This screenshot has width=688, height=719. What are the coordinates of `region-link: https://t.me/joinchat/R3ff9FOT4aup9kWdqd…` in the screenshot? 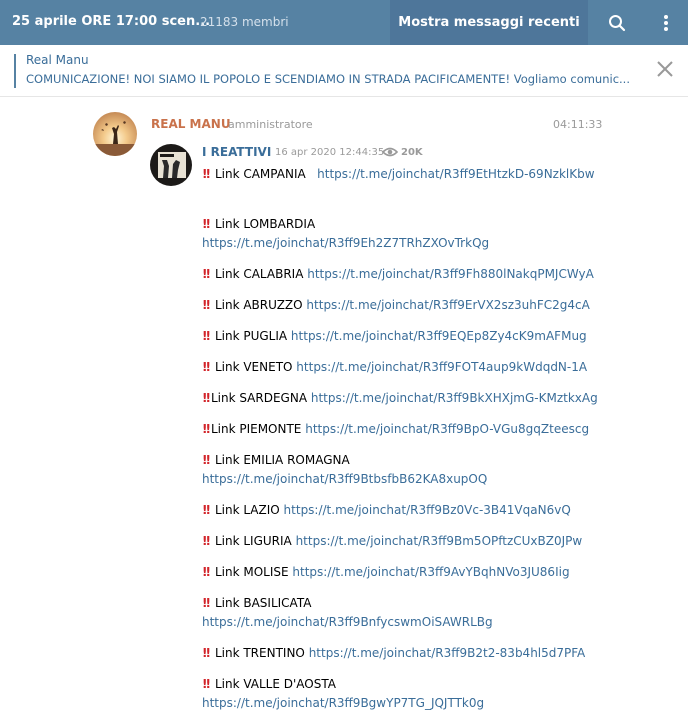 It's located at (441, 367).